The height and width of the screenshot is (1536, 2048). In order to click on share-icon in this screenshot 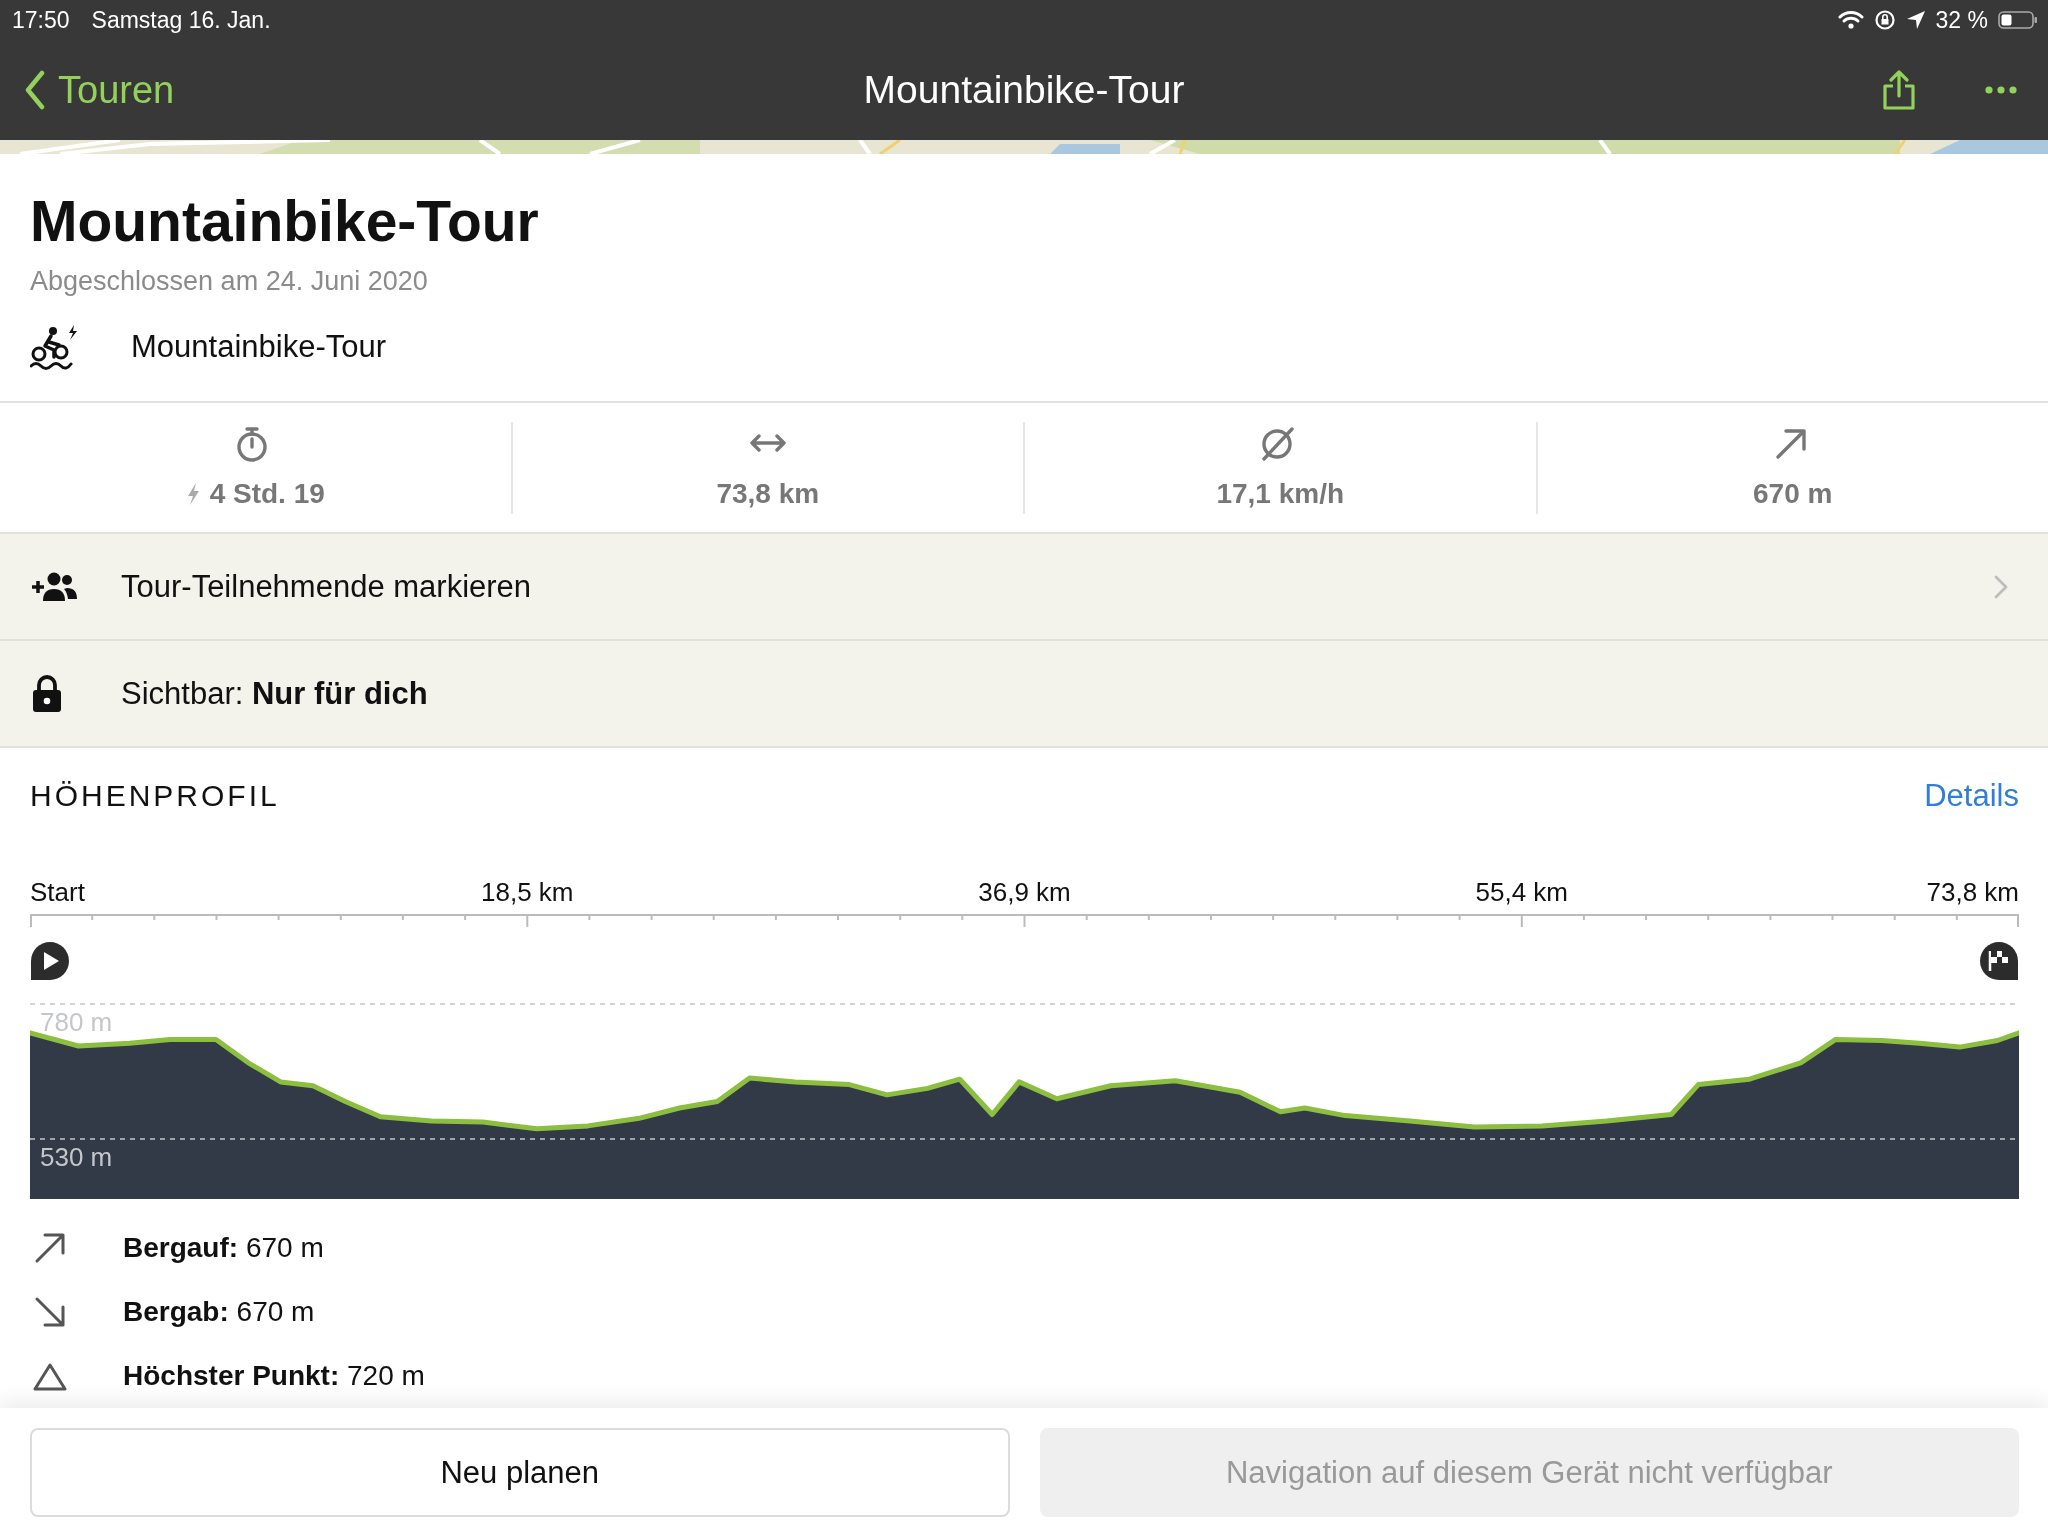, I will do `click(1899, 90)`.